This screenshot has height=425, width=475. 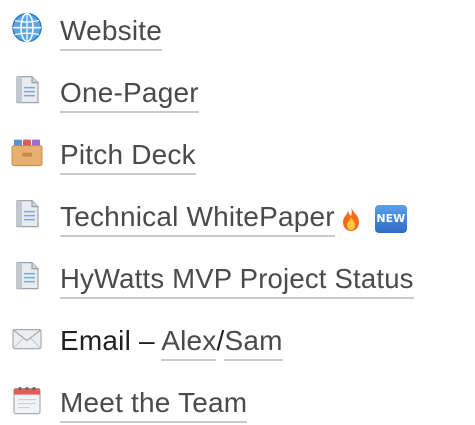 I want to click on new-badge: NEW, so click(x=390, y=218).